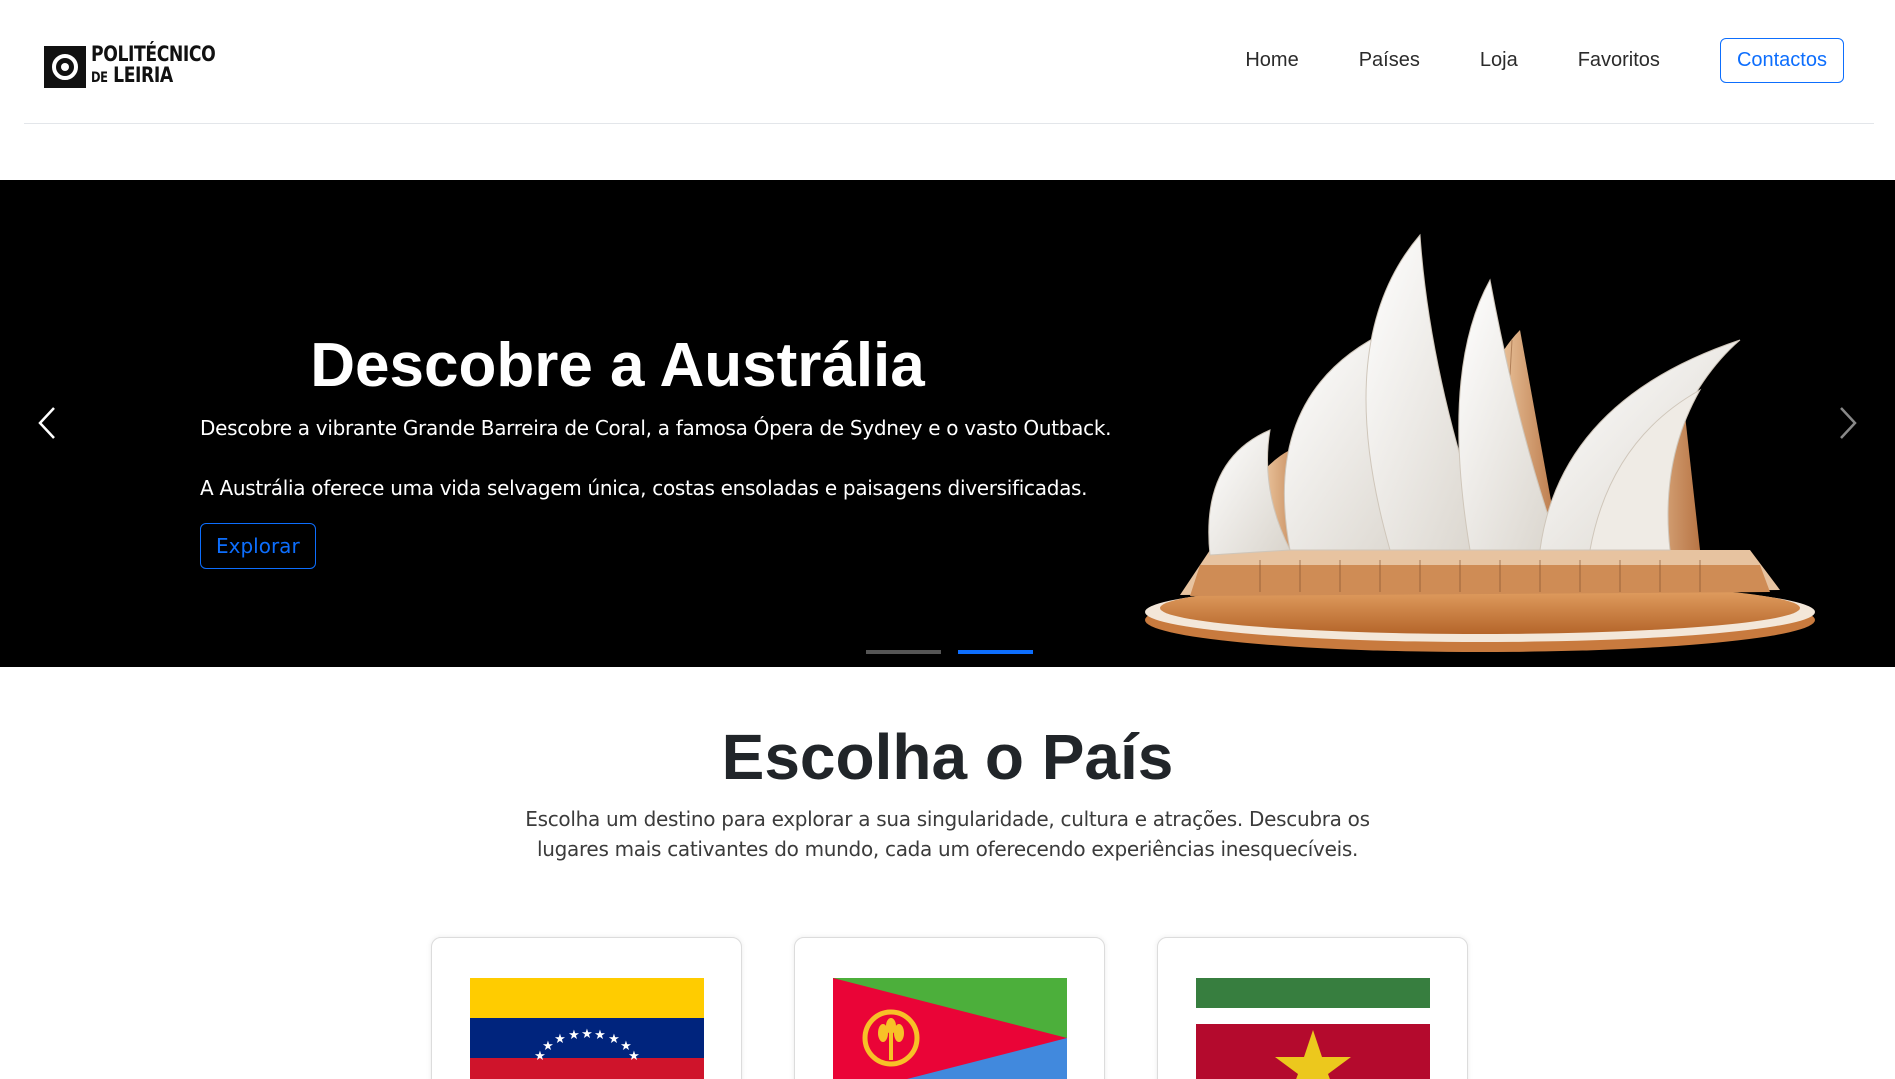 This screenshot has height=1079, width=1895. Describe the element at coordinates (49, 423) in the screenshot. I see `carousel-prev-icon` at that location.